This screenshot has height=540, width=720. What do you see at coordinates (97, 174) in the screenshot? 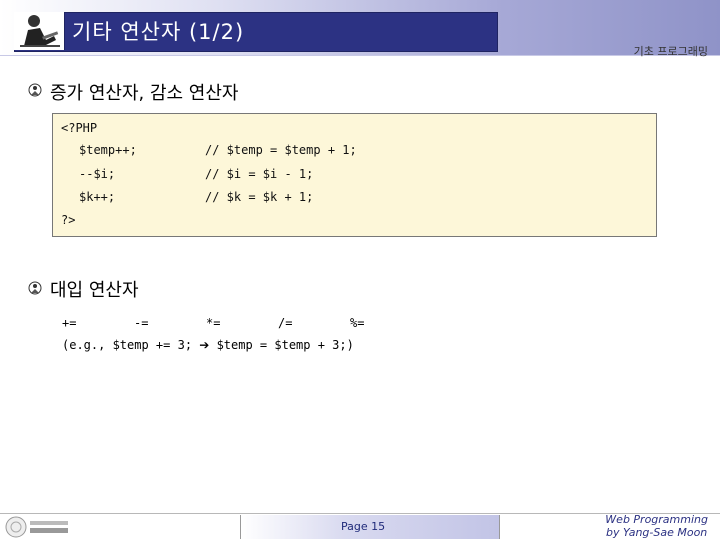
I see `code-statement: --$i;` at bounding box center [97, 174].